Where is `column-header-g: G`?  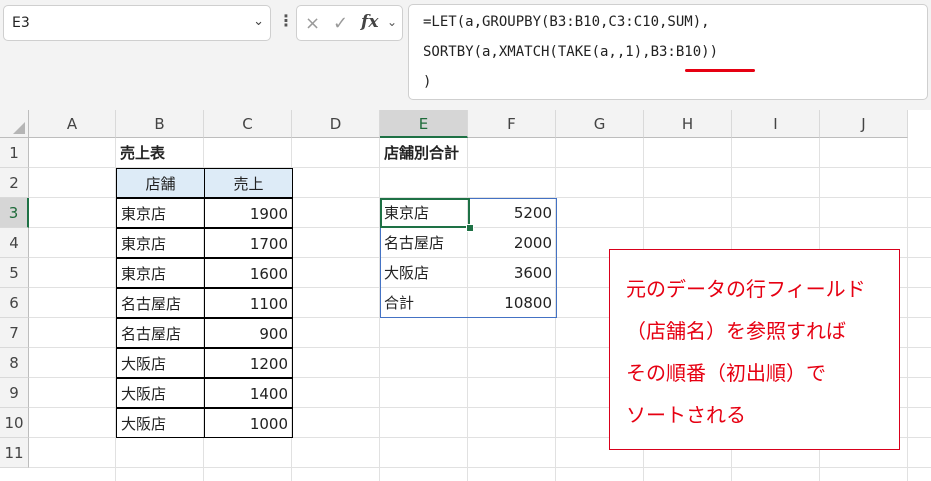 column-header-g: G is located at coordinates (600, 124).